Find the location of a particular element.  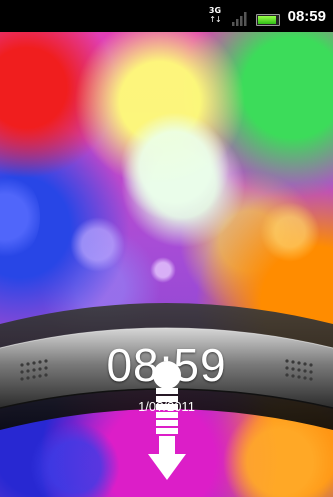

network-3g-icon: 3G ↑↓ is located at coordinates (215, 15).